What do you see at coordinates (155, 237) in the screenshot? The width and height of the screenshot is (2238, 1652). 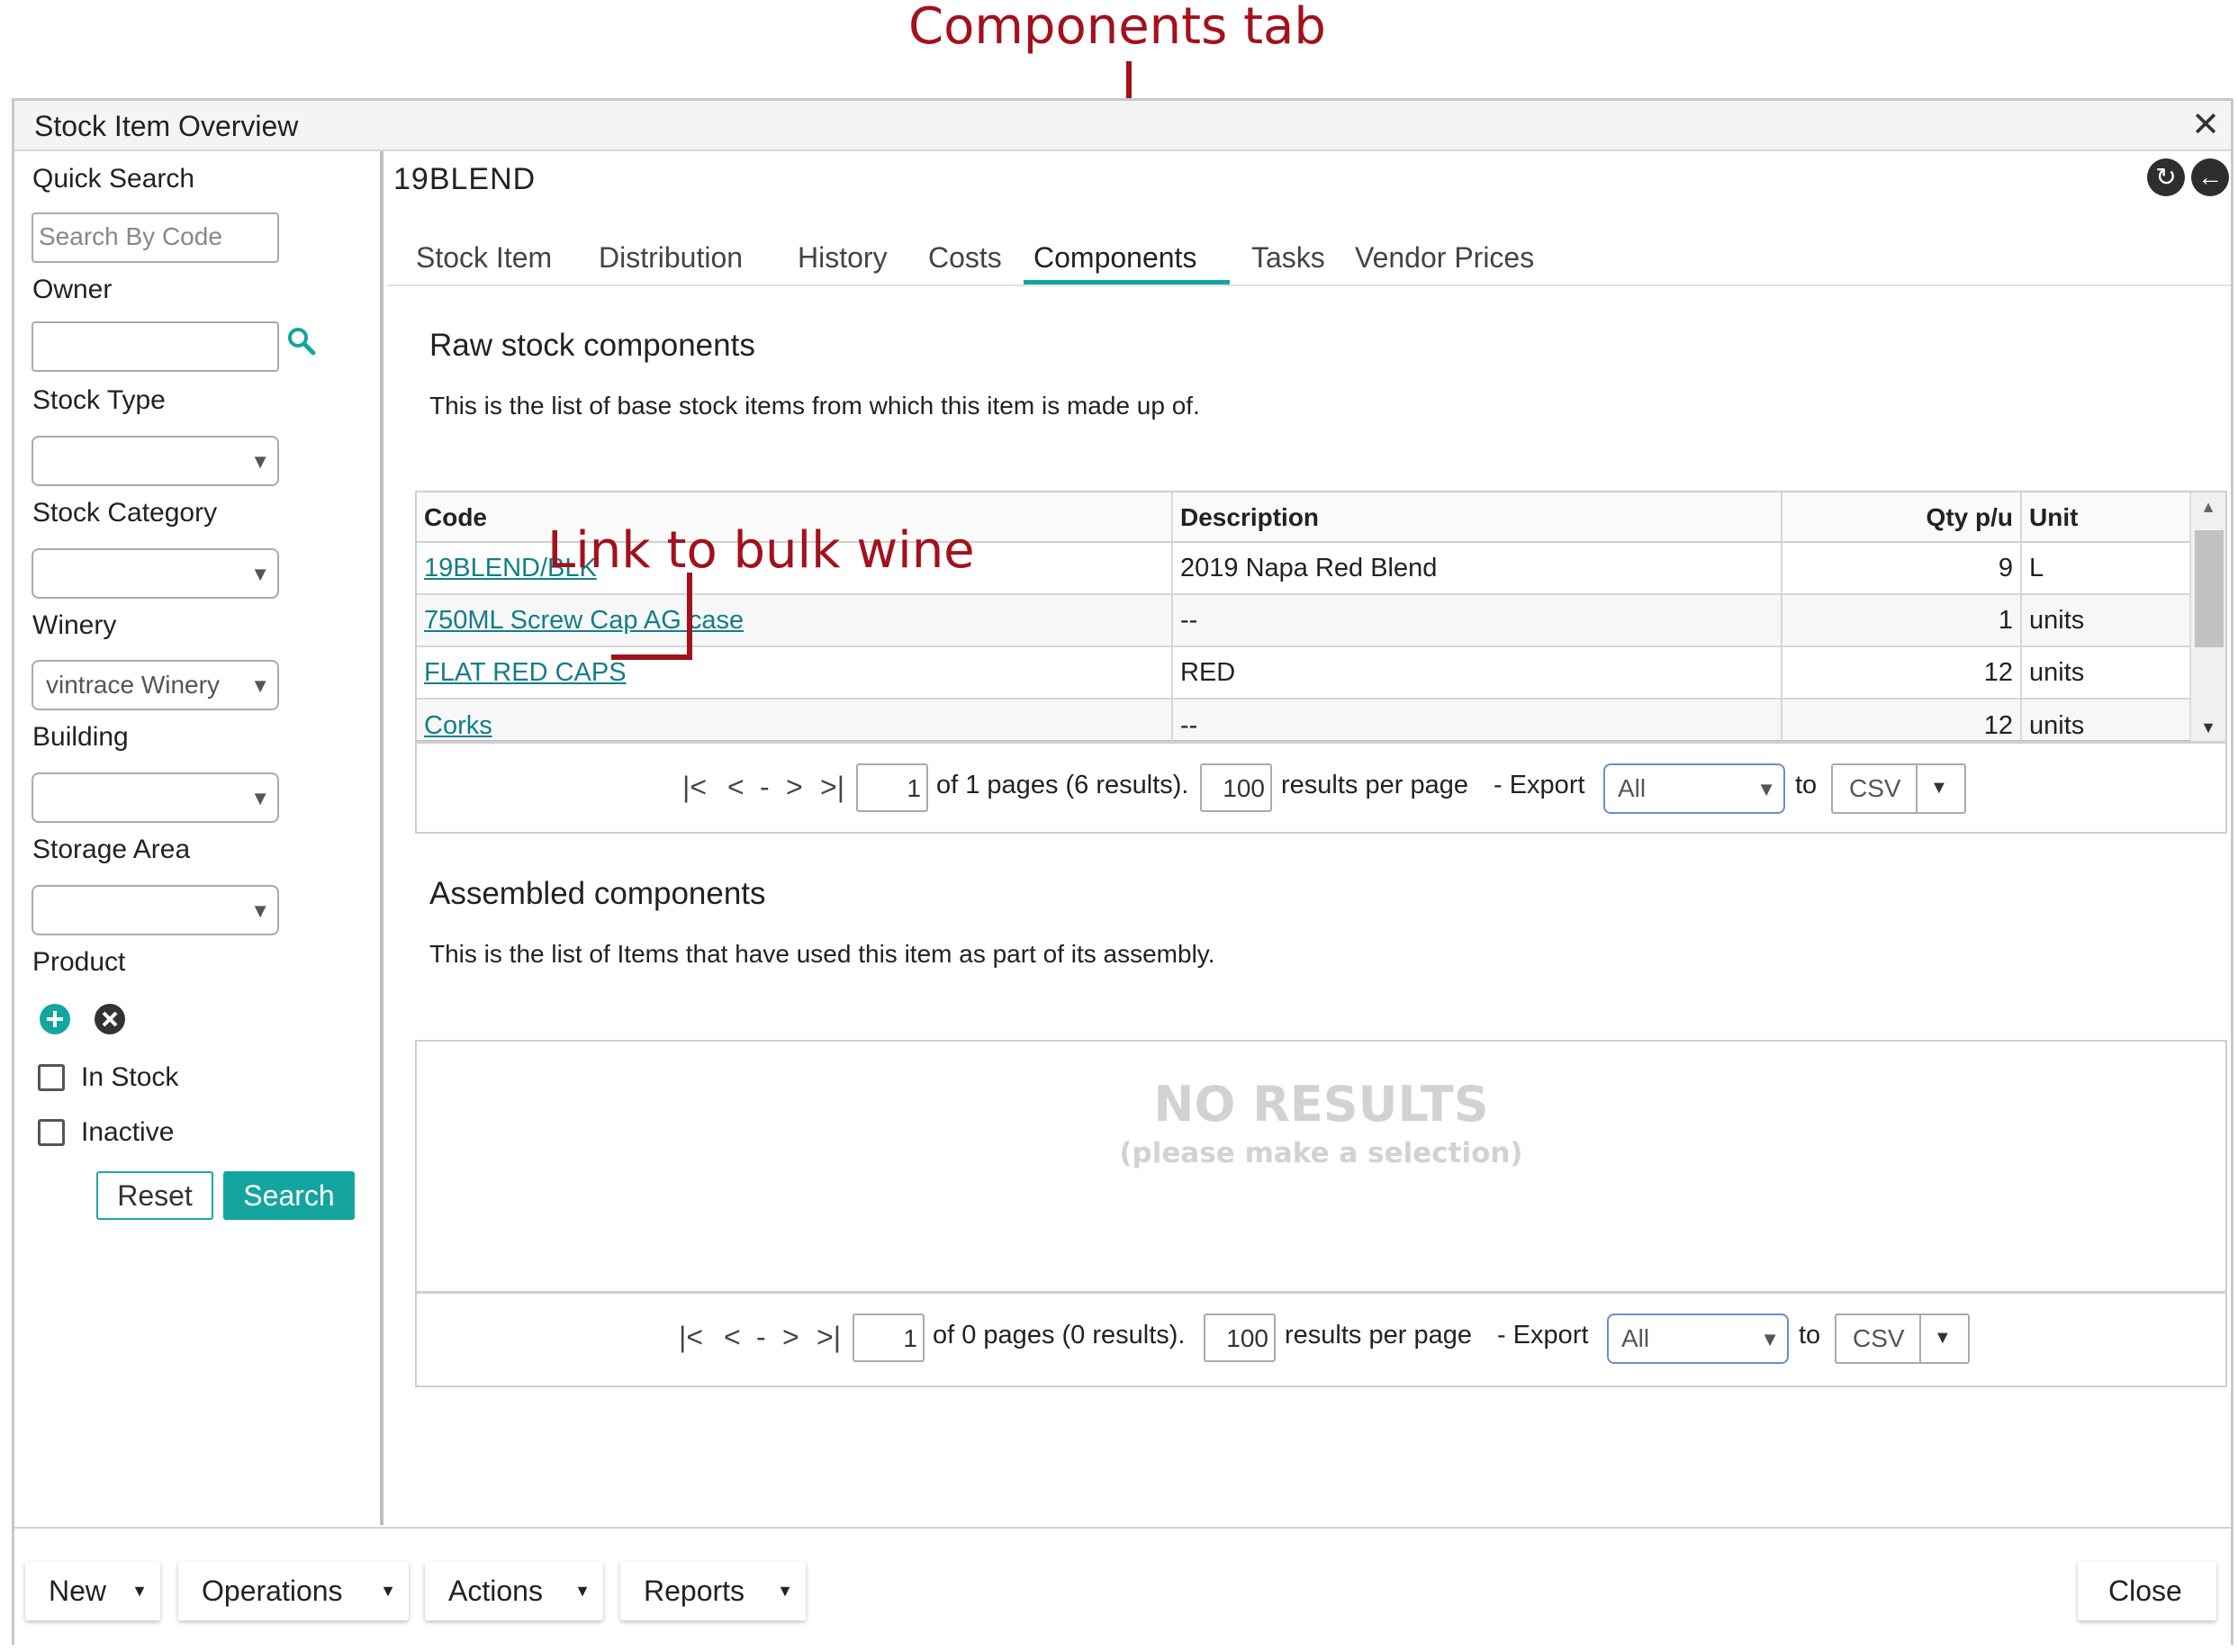 I see `search-by-code-input: Search By Code` at bounding box center [155, 237].